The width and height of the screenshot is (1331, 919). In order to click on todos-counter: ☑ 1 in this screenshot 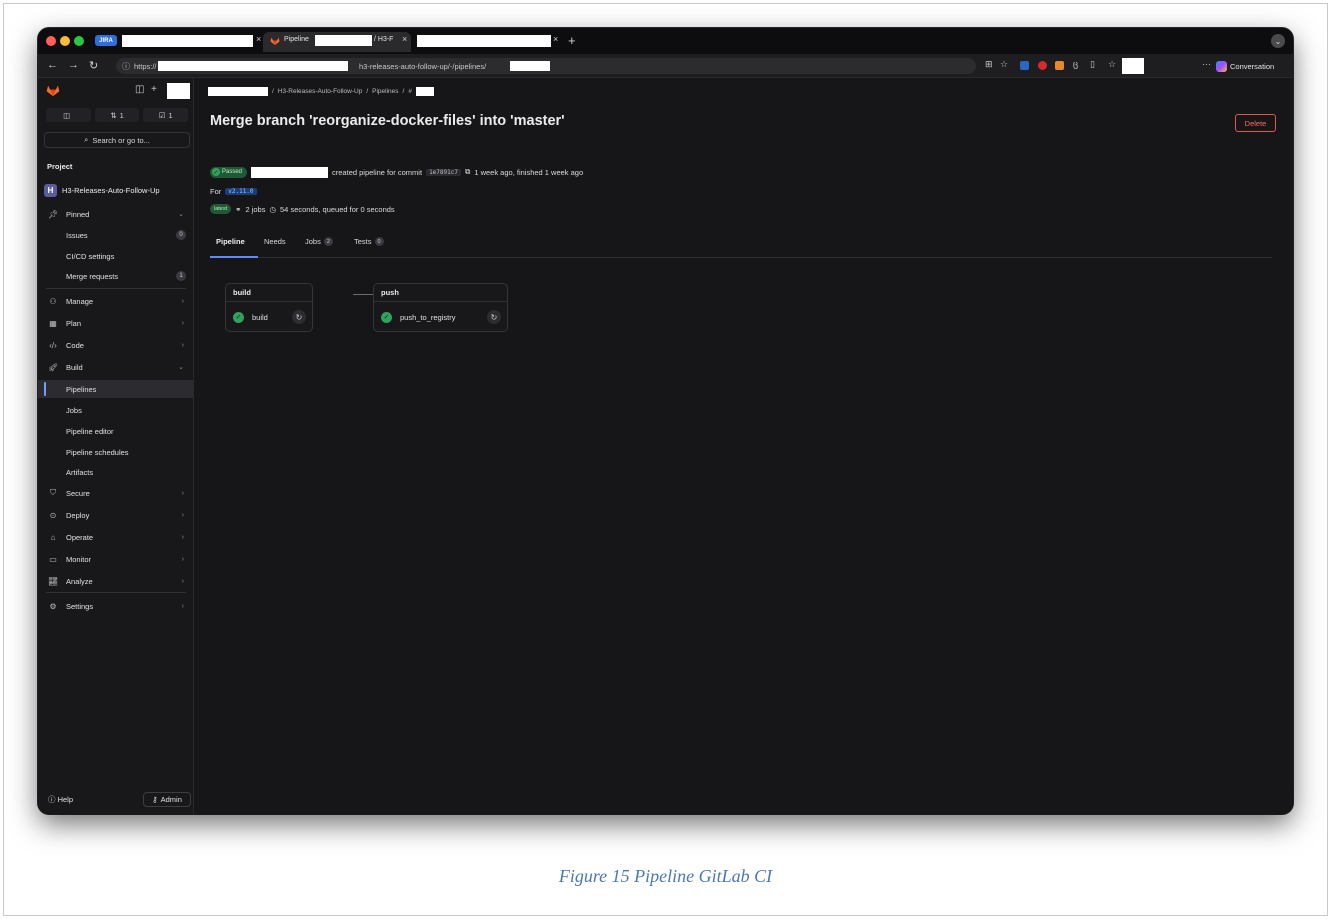, I will do `click(166, 115)`.